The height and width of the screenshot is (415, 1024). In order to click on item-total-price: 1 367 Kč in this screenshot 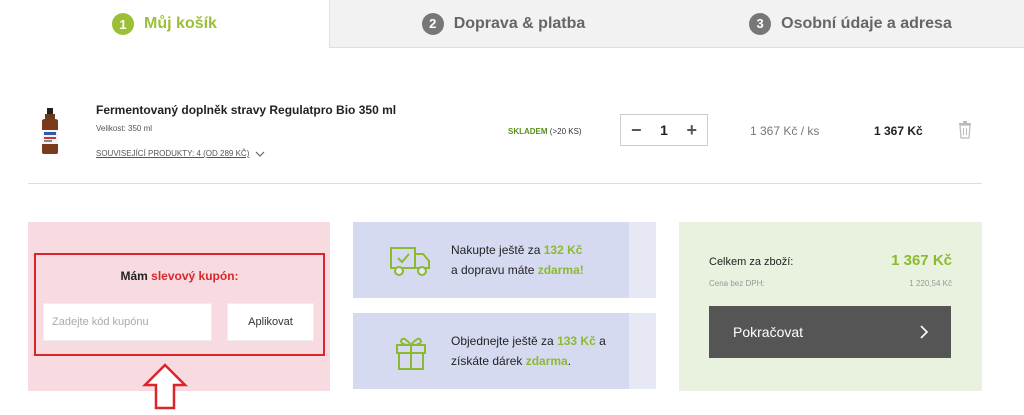, I will do `click(898, 131)`.